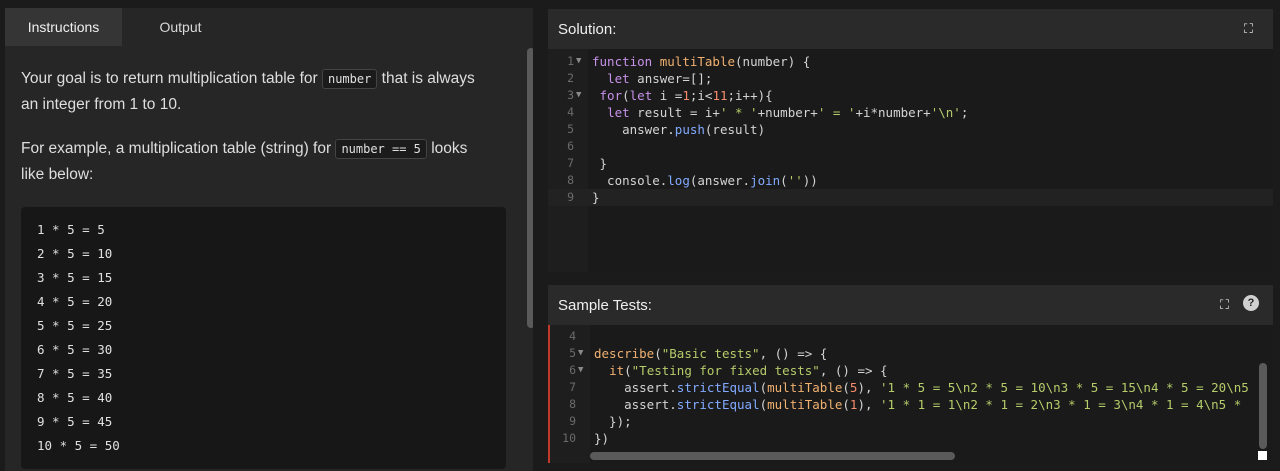 This screenshot has width=1280, height=471. I want to click on solution-header: Solution: ⛶, so click(910, 29).